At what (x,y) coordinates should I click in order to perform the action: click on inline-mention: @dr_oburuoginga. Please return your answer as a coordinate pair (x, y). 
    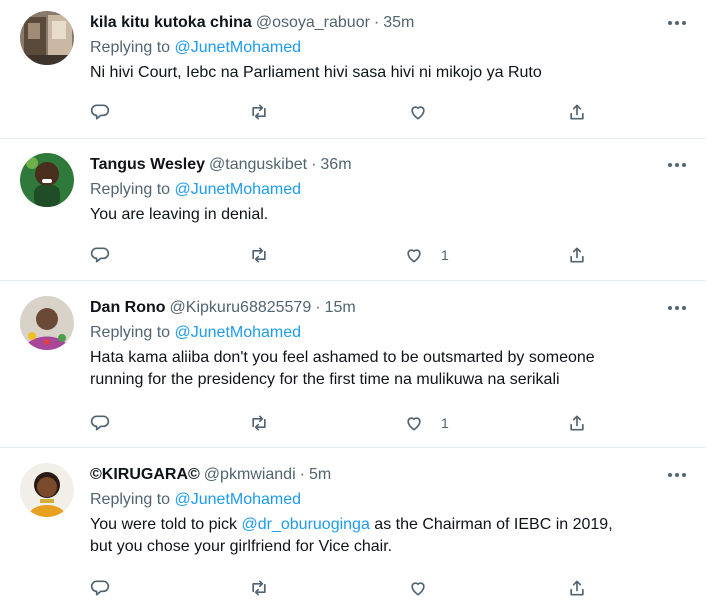
    Looking at the image, I should click on (306, 524).